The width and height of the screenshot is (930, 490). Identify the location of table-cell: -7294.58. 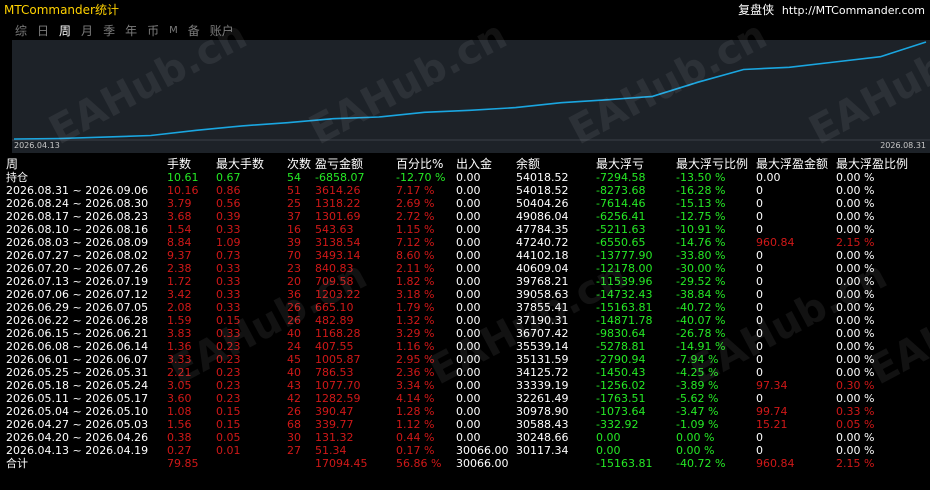
(621, 177).